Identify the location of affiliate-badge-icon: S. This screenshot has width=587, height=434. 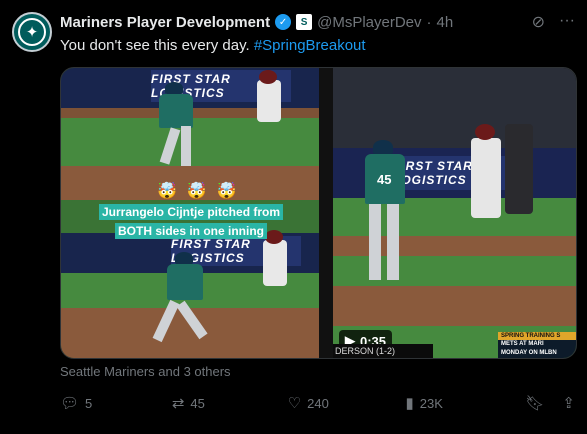
(304, 22).